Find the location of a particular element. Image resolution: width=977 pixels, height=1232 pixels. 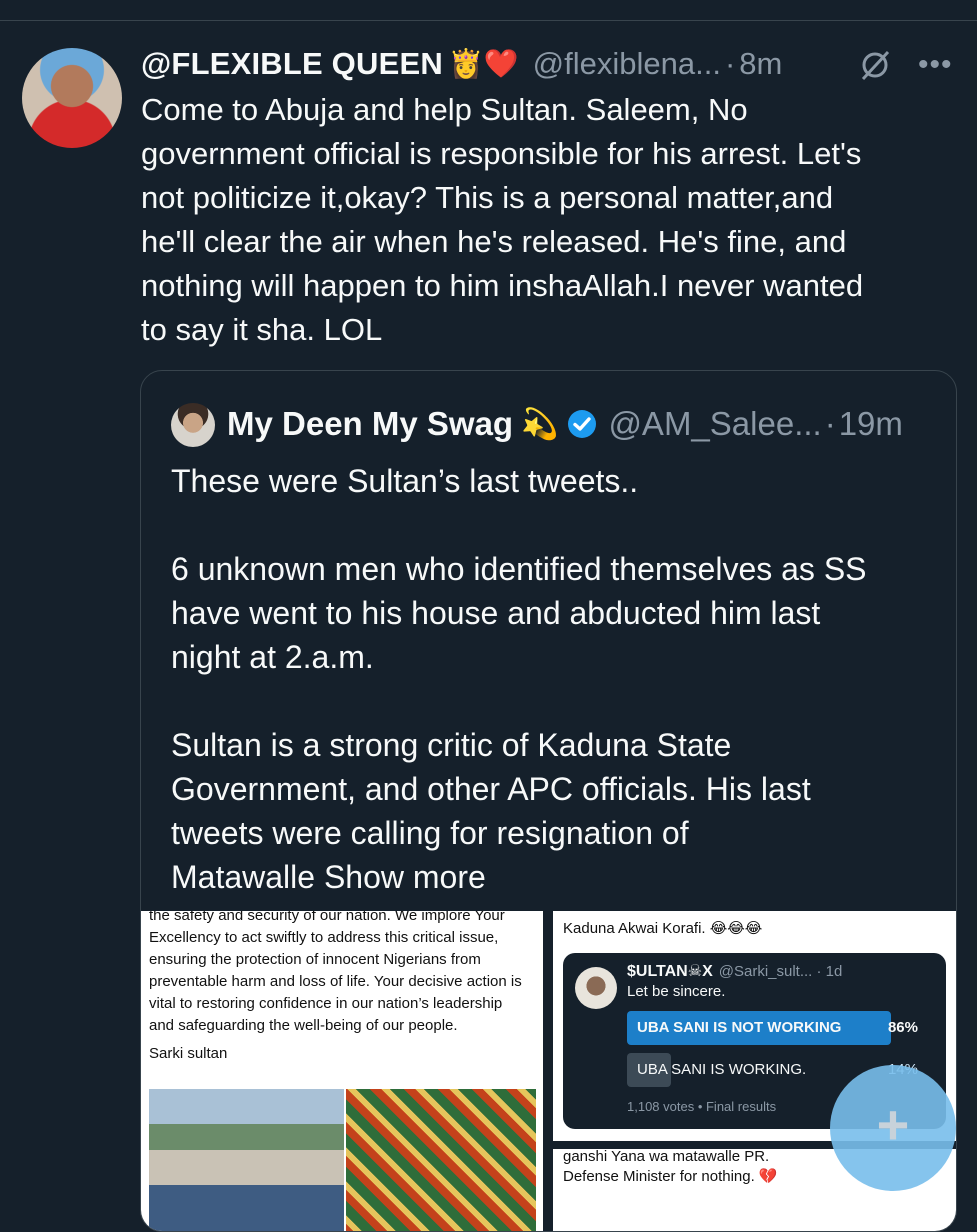

poll-question: Let be sincere. is located at coordinates (676, 991).